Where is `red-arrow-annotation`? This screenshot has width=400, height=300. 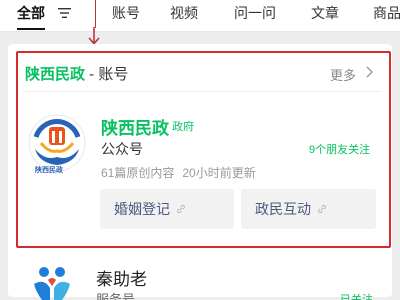 red-arrow-annotation is located at coordinates (94, 36).